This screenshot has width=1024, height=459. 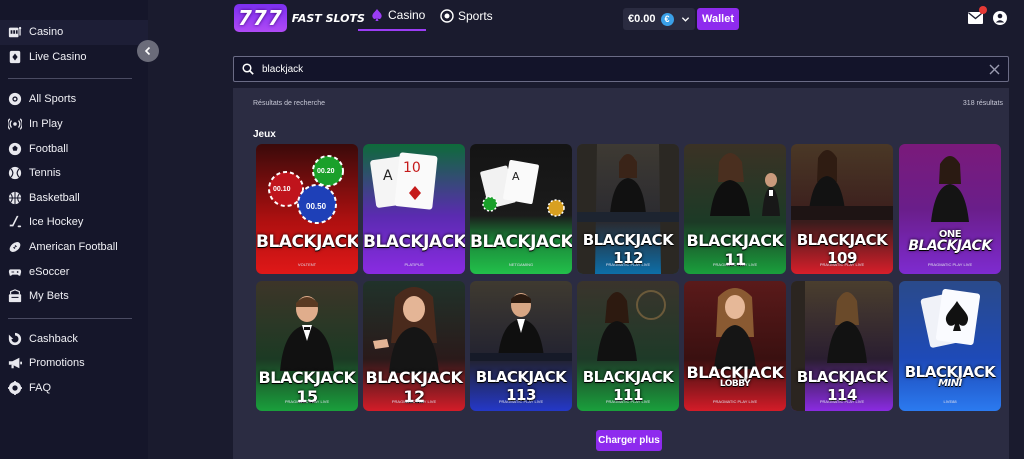 I want to click on sidebar-collapse-button, so click(x=148, y=51).